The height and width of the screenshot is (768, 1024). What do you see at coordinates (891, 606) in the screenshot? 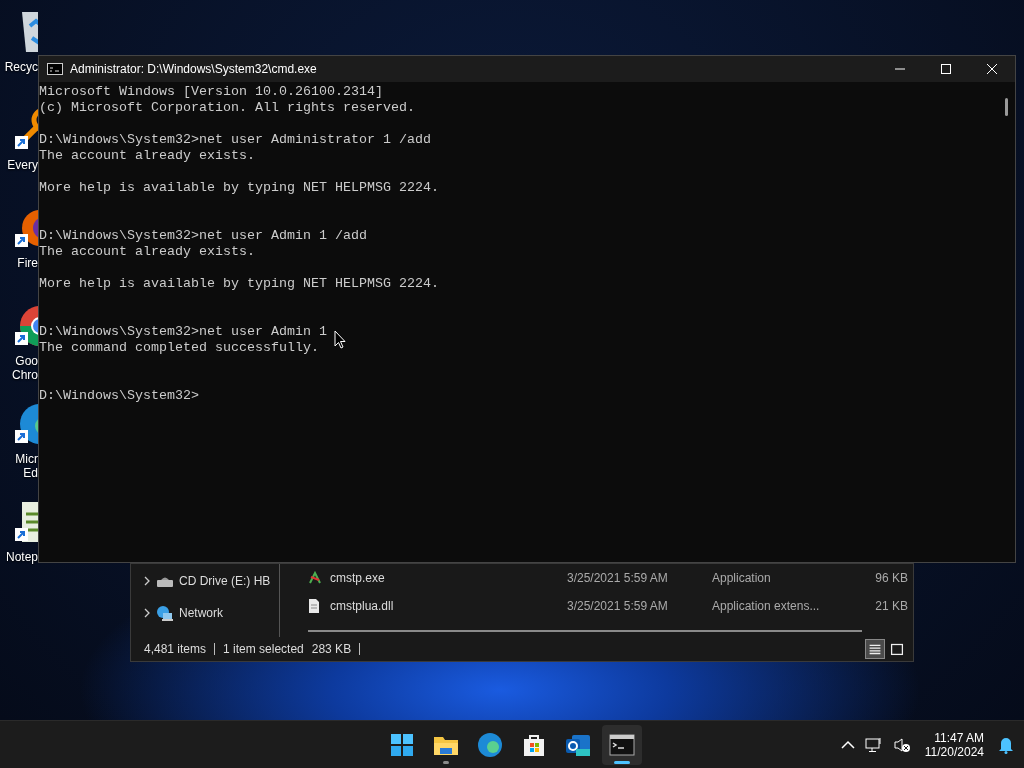
I see `file-size: 21 KB` at bounding box center [891, 606].